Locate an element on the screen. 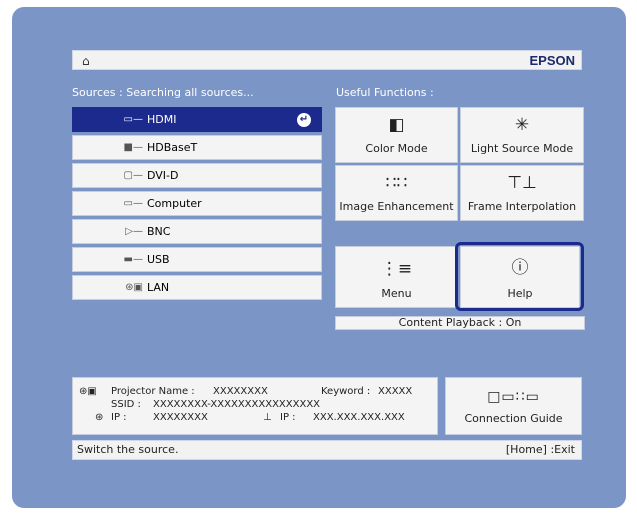 This screenshot has height=519, width=637. wireless-ip-value: XXXXXXXX is located at coordinates (180, 417).